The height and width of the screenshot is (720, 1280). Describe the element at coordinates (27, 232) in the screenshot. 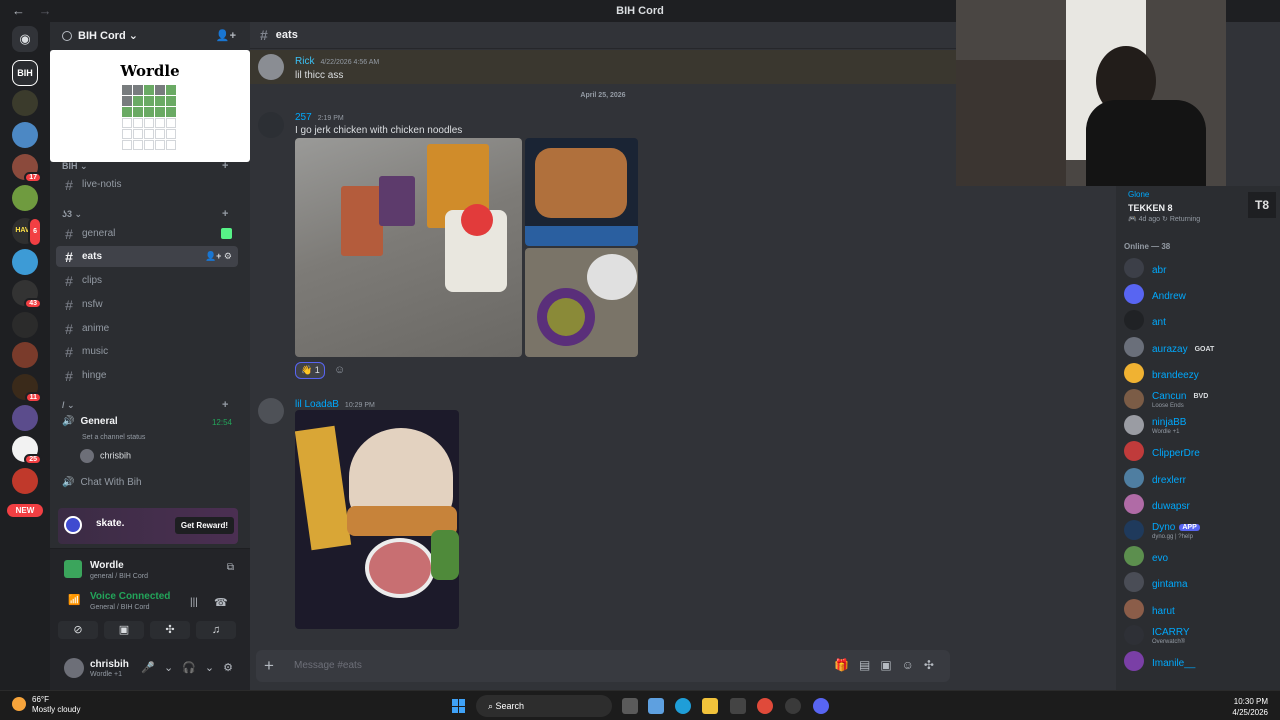

I see `server-icon: HAVN 6` at that location.